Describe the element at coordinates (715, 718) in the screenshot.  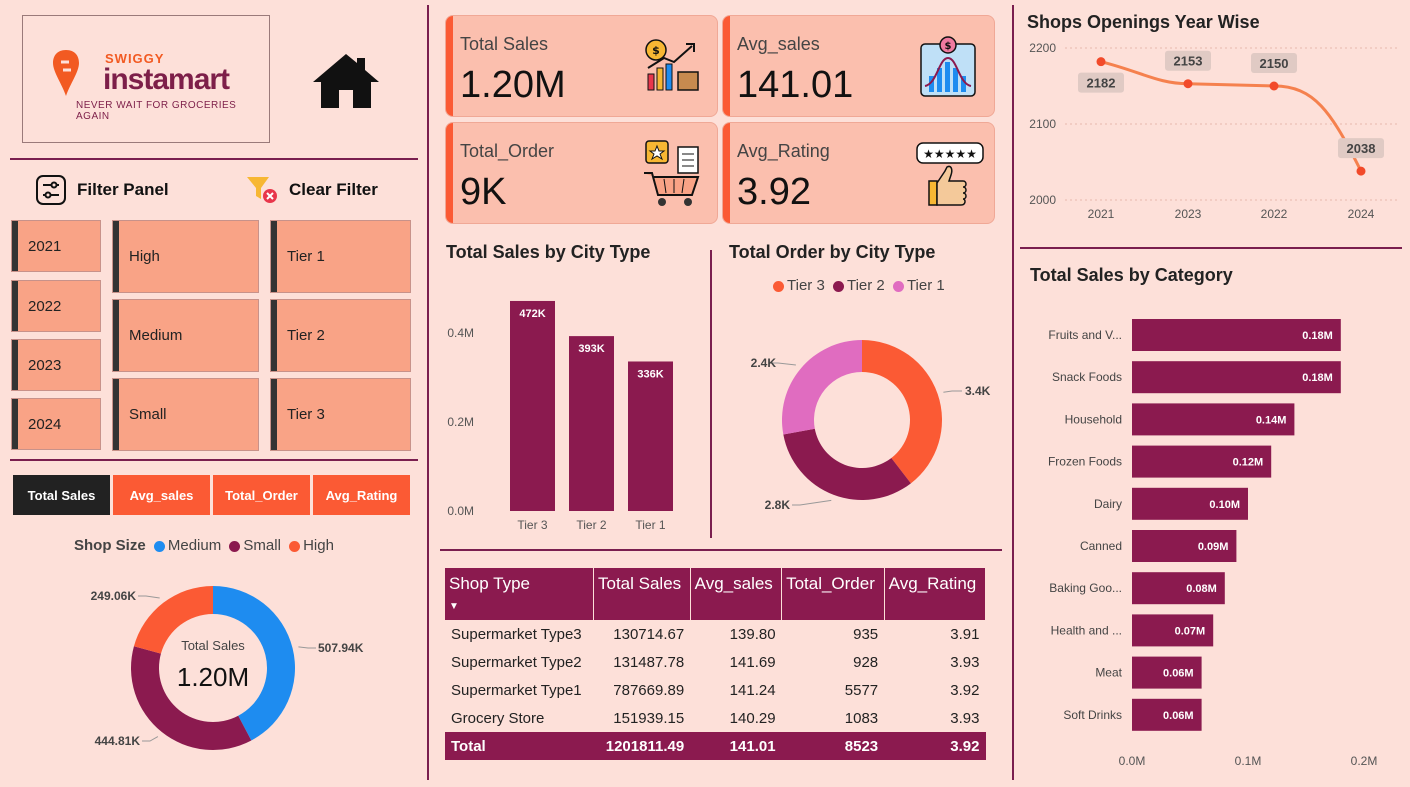
I see `table-row: Grocery Store 151939.15 140.29 1083 3.93` at that location.